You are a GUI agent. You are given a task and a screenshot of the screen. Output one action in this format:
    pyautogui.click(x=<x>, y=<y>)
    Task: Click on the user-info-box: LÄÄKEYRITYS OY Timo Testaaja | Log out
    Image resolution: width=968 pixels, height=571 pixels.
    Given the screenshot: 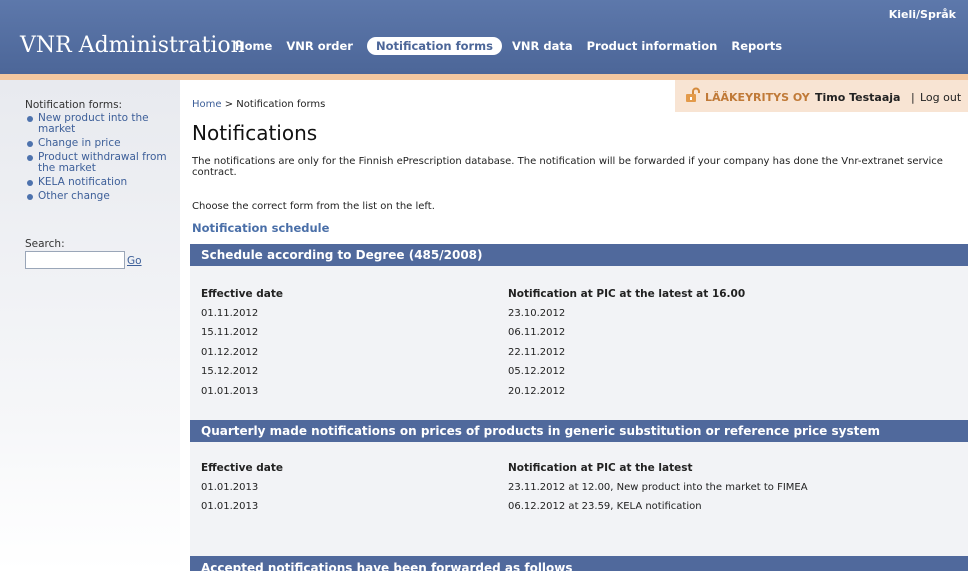 What is the action you would take?
    pyautogui.click(x=821, y=96)
    